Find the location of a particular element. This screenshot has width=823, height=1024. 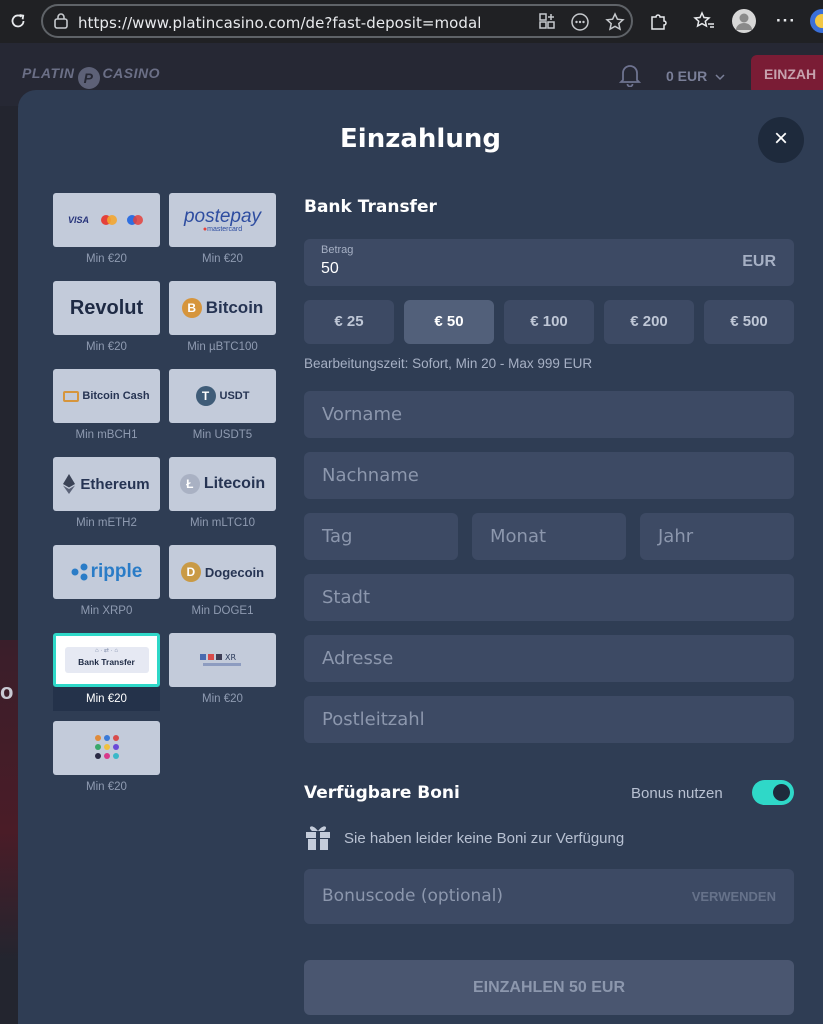

notification-bell-icon is located at coordinates (630, 75).